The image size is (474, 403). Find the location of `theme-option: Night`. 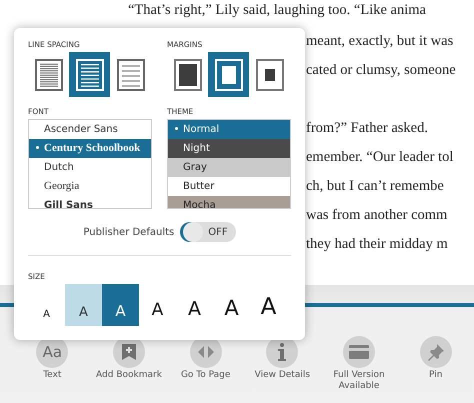

theme-option: Night is located at coordinates (229, 148).